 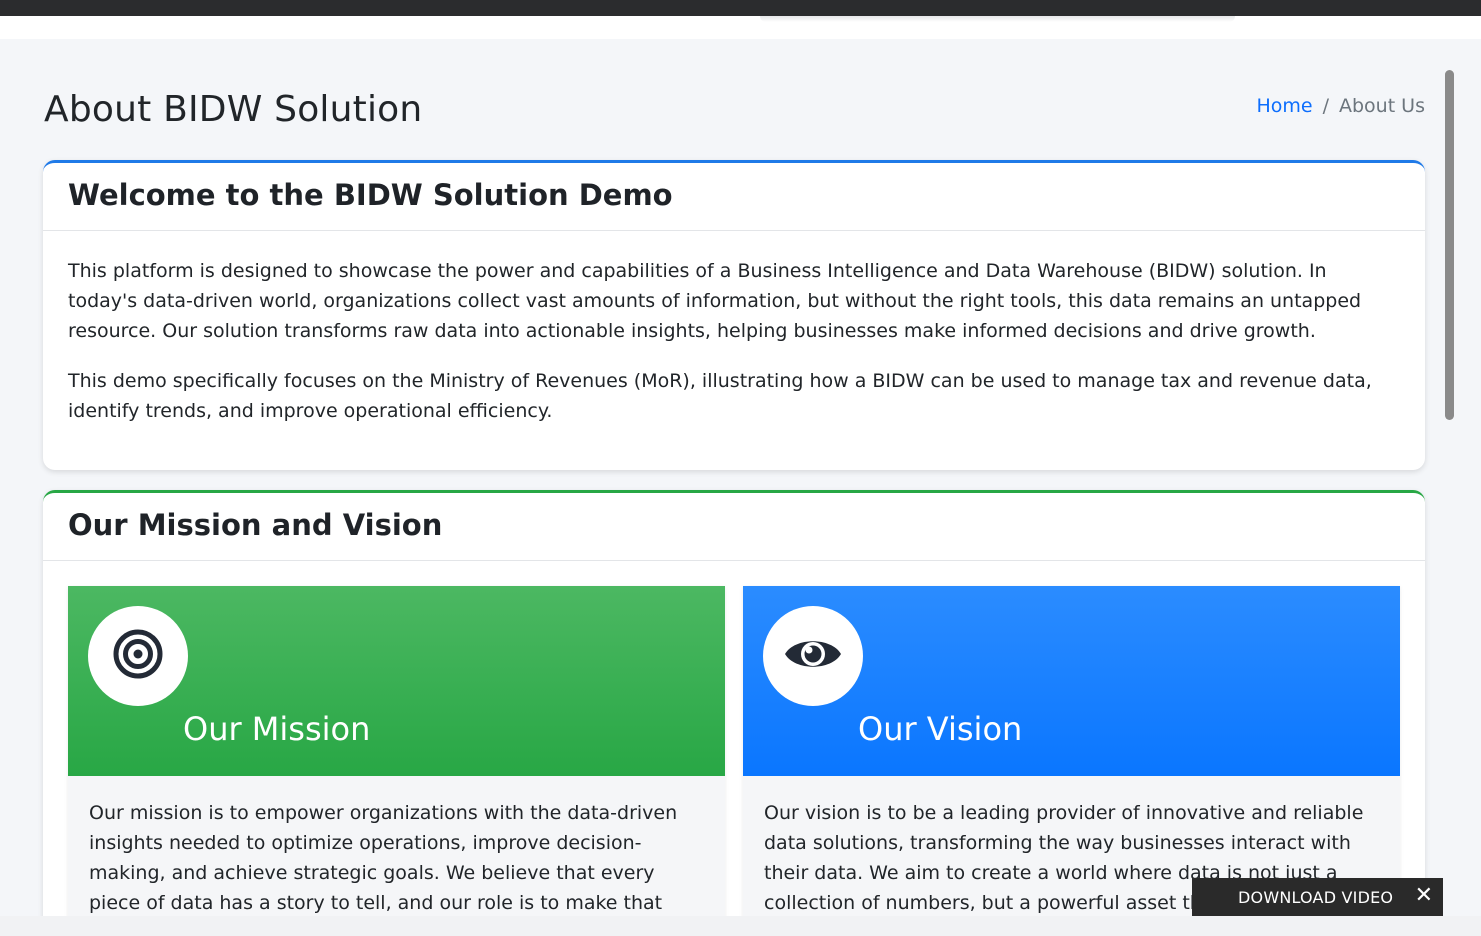 I want to click on eye-icon, so click(x=813, y=656).